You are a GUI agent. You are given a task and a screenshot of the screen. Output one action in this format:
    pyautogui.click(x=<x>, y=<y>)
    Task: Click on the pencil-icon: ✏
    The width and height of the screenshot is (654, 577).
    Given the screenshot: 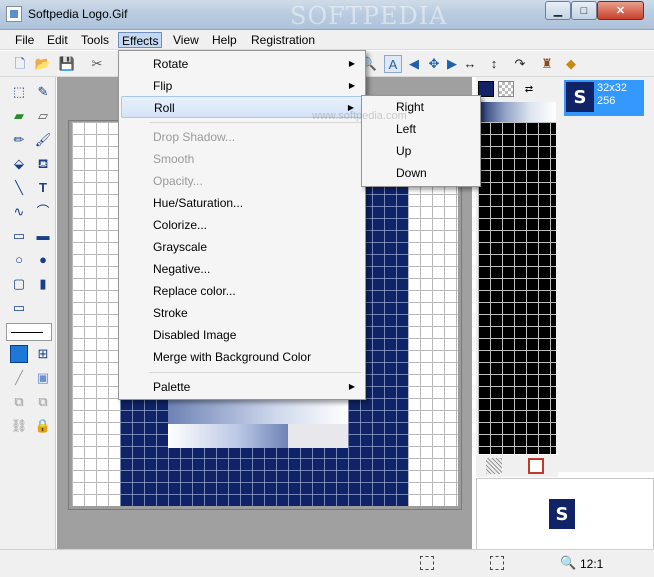 What is the action you would take?
    pyautogui.click(x=19, y=140)
    